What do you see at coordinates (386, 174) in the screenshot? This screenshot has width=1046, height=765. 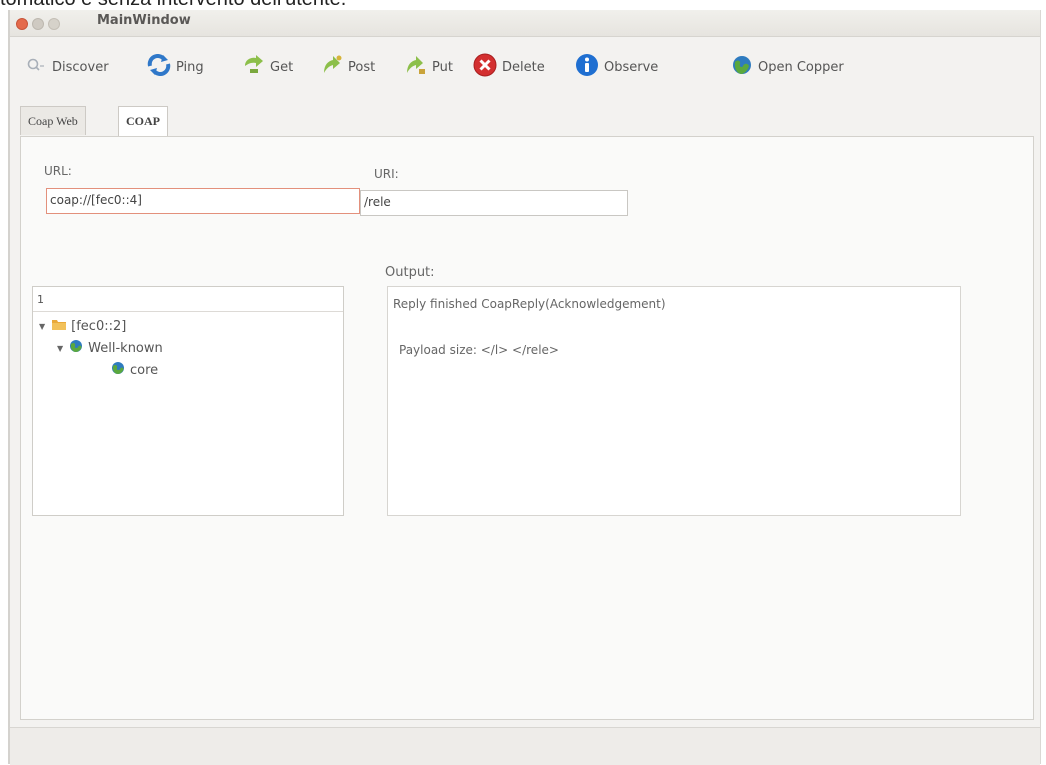 I see `uri-label: URI:` at bounding box center [386, 174].